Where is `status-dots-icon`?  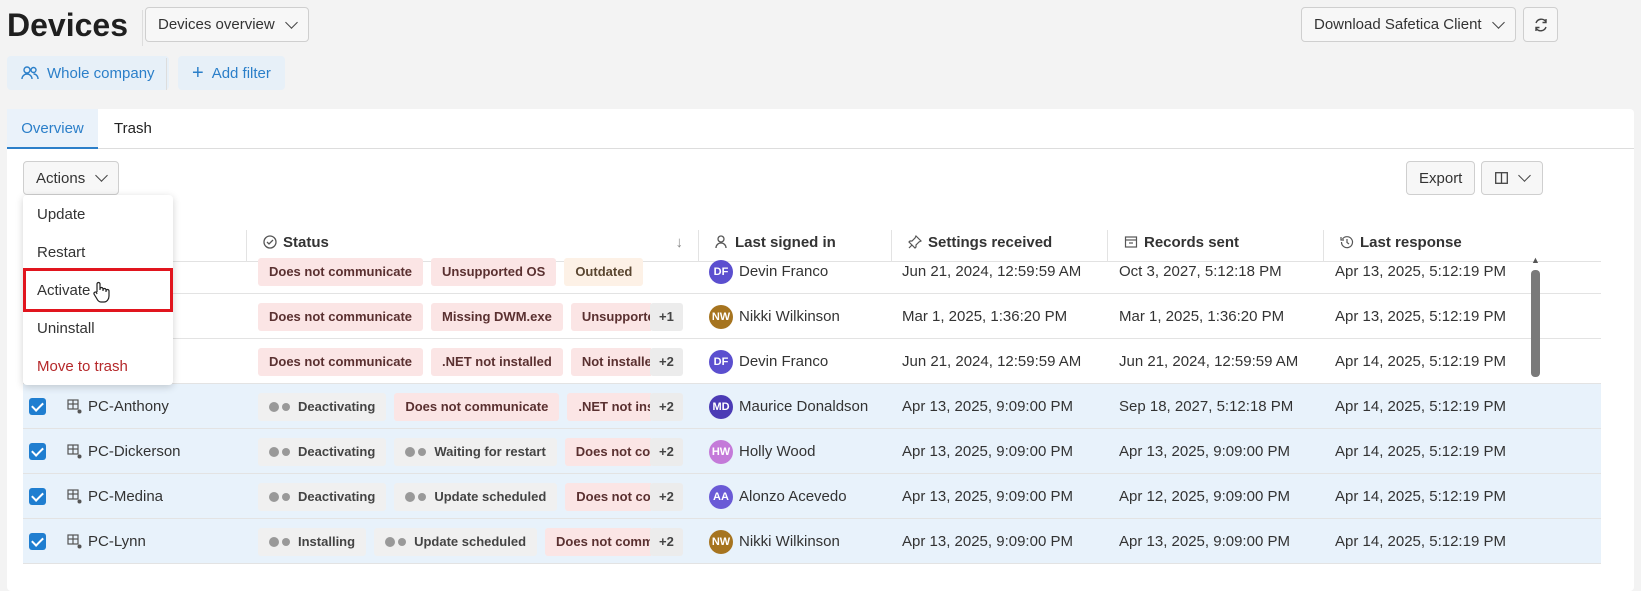 status-dots-icon is located at coordinates (279, 496).